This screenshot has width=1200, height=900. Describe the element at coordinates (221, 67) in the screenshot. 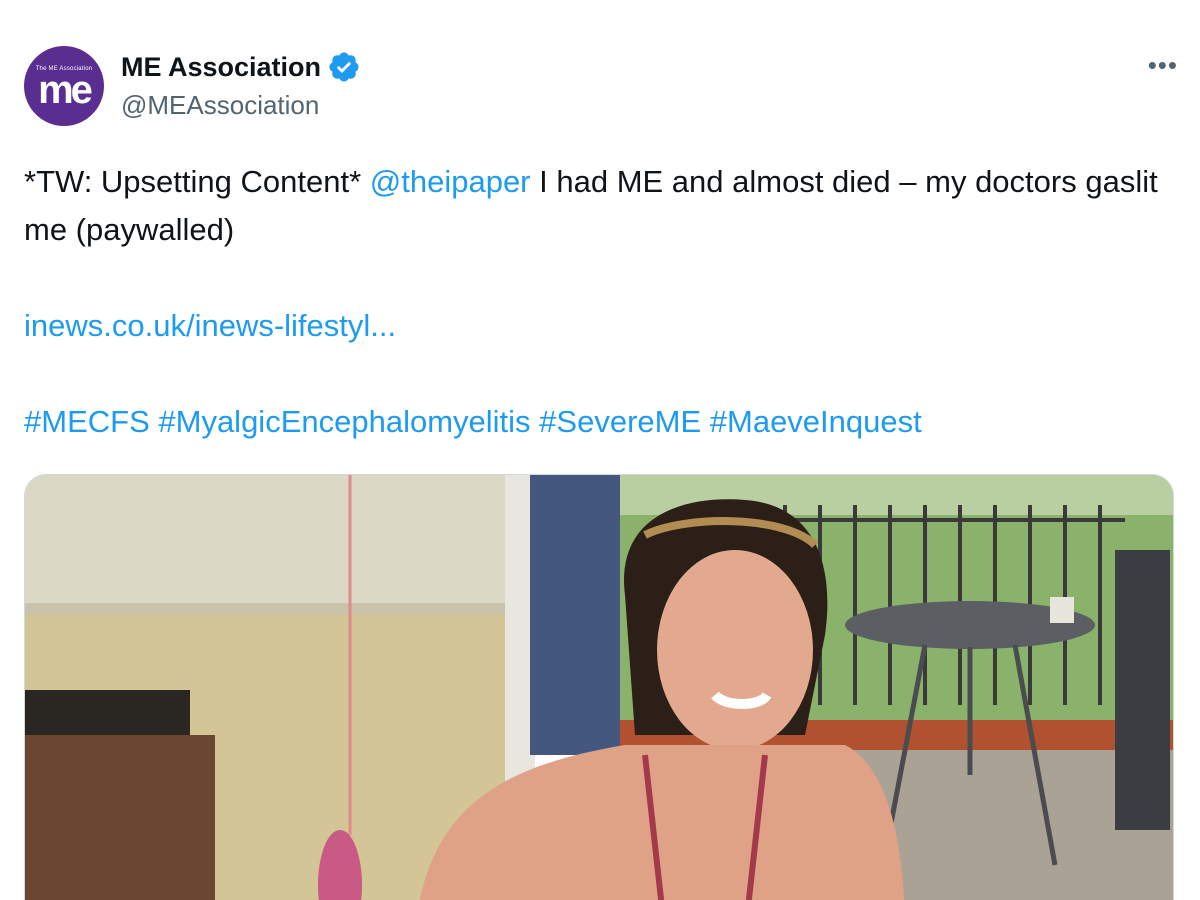

I see `author-name: ME Association` at that location.